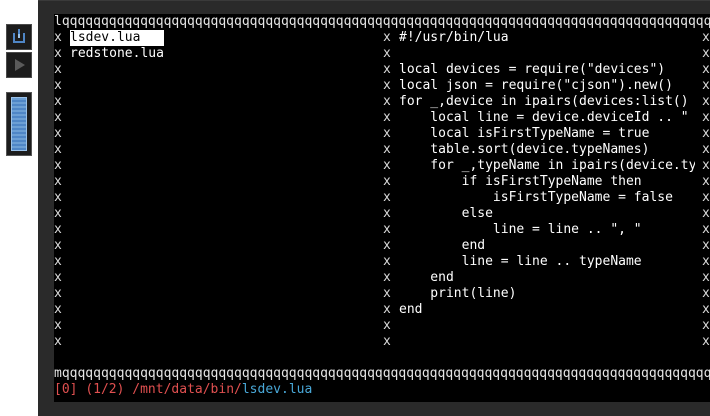  What do you see at coordinates (544, 101) in the screenshot?
I see `code-line: for _,device in ipairs(devices:list()` at bounding box center [544, 101].